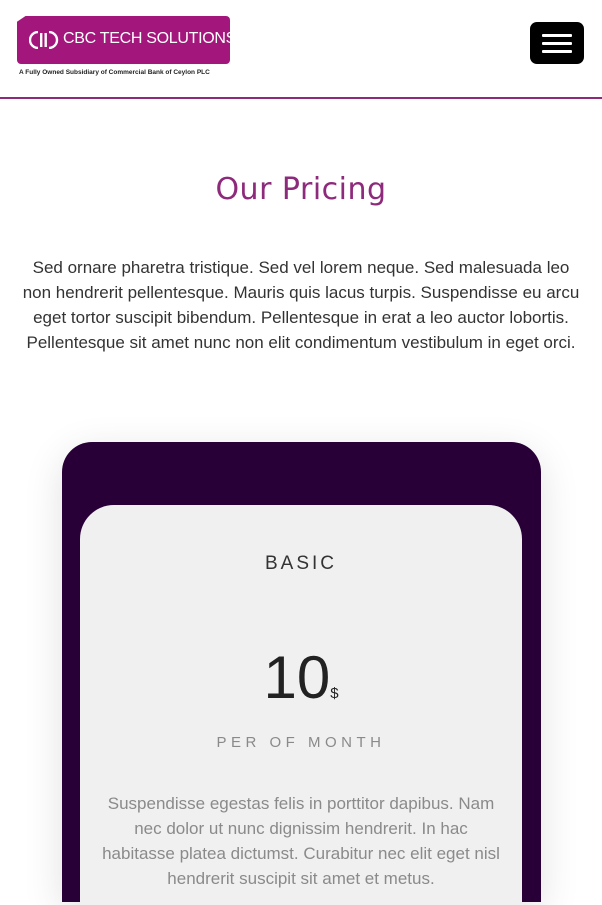 The height and width of the screenshot is (905, 602). What do you see at coordinates (301, 189) in the screenshot?
I see `page-title: Our Pricing` at bounding box center [301, 189].